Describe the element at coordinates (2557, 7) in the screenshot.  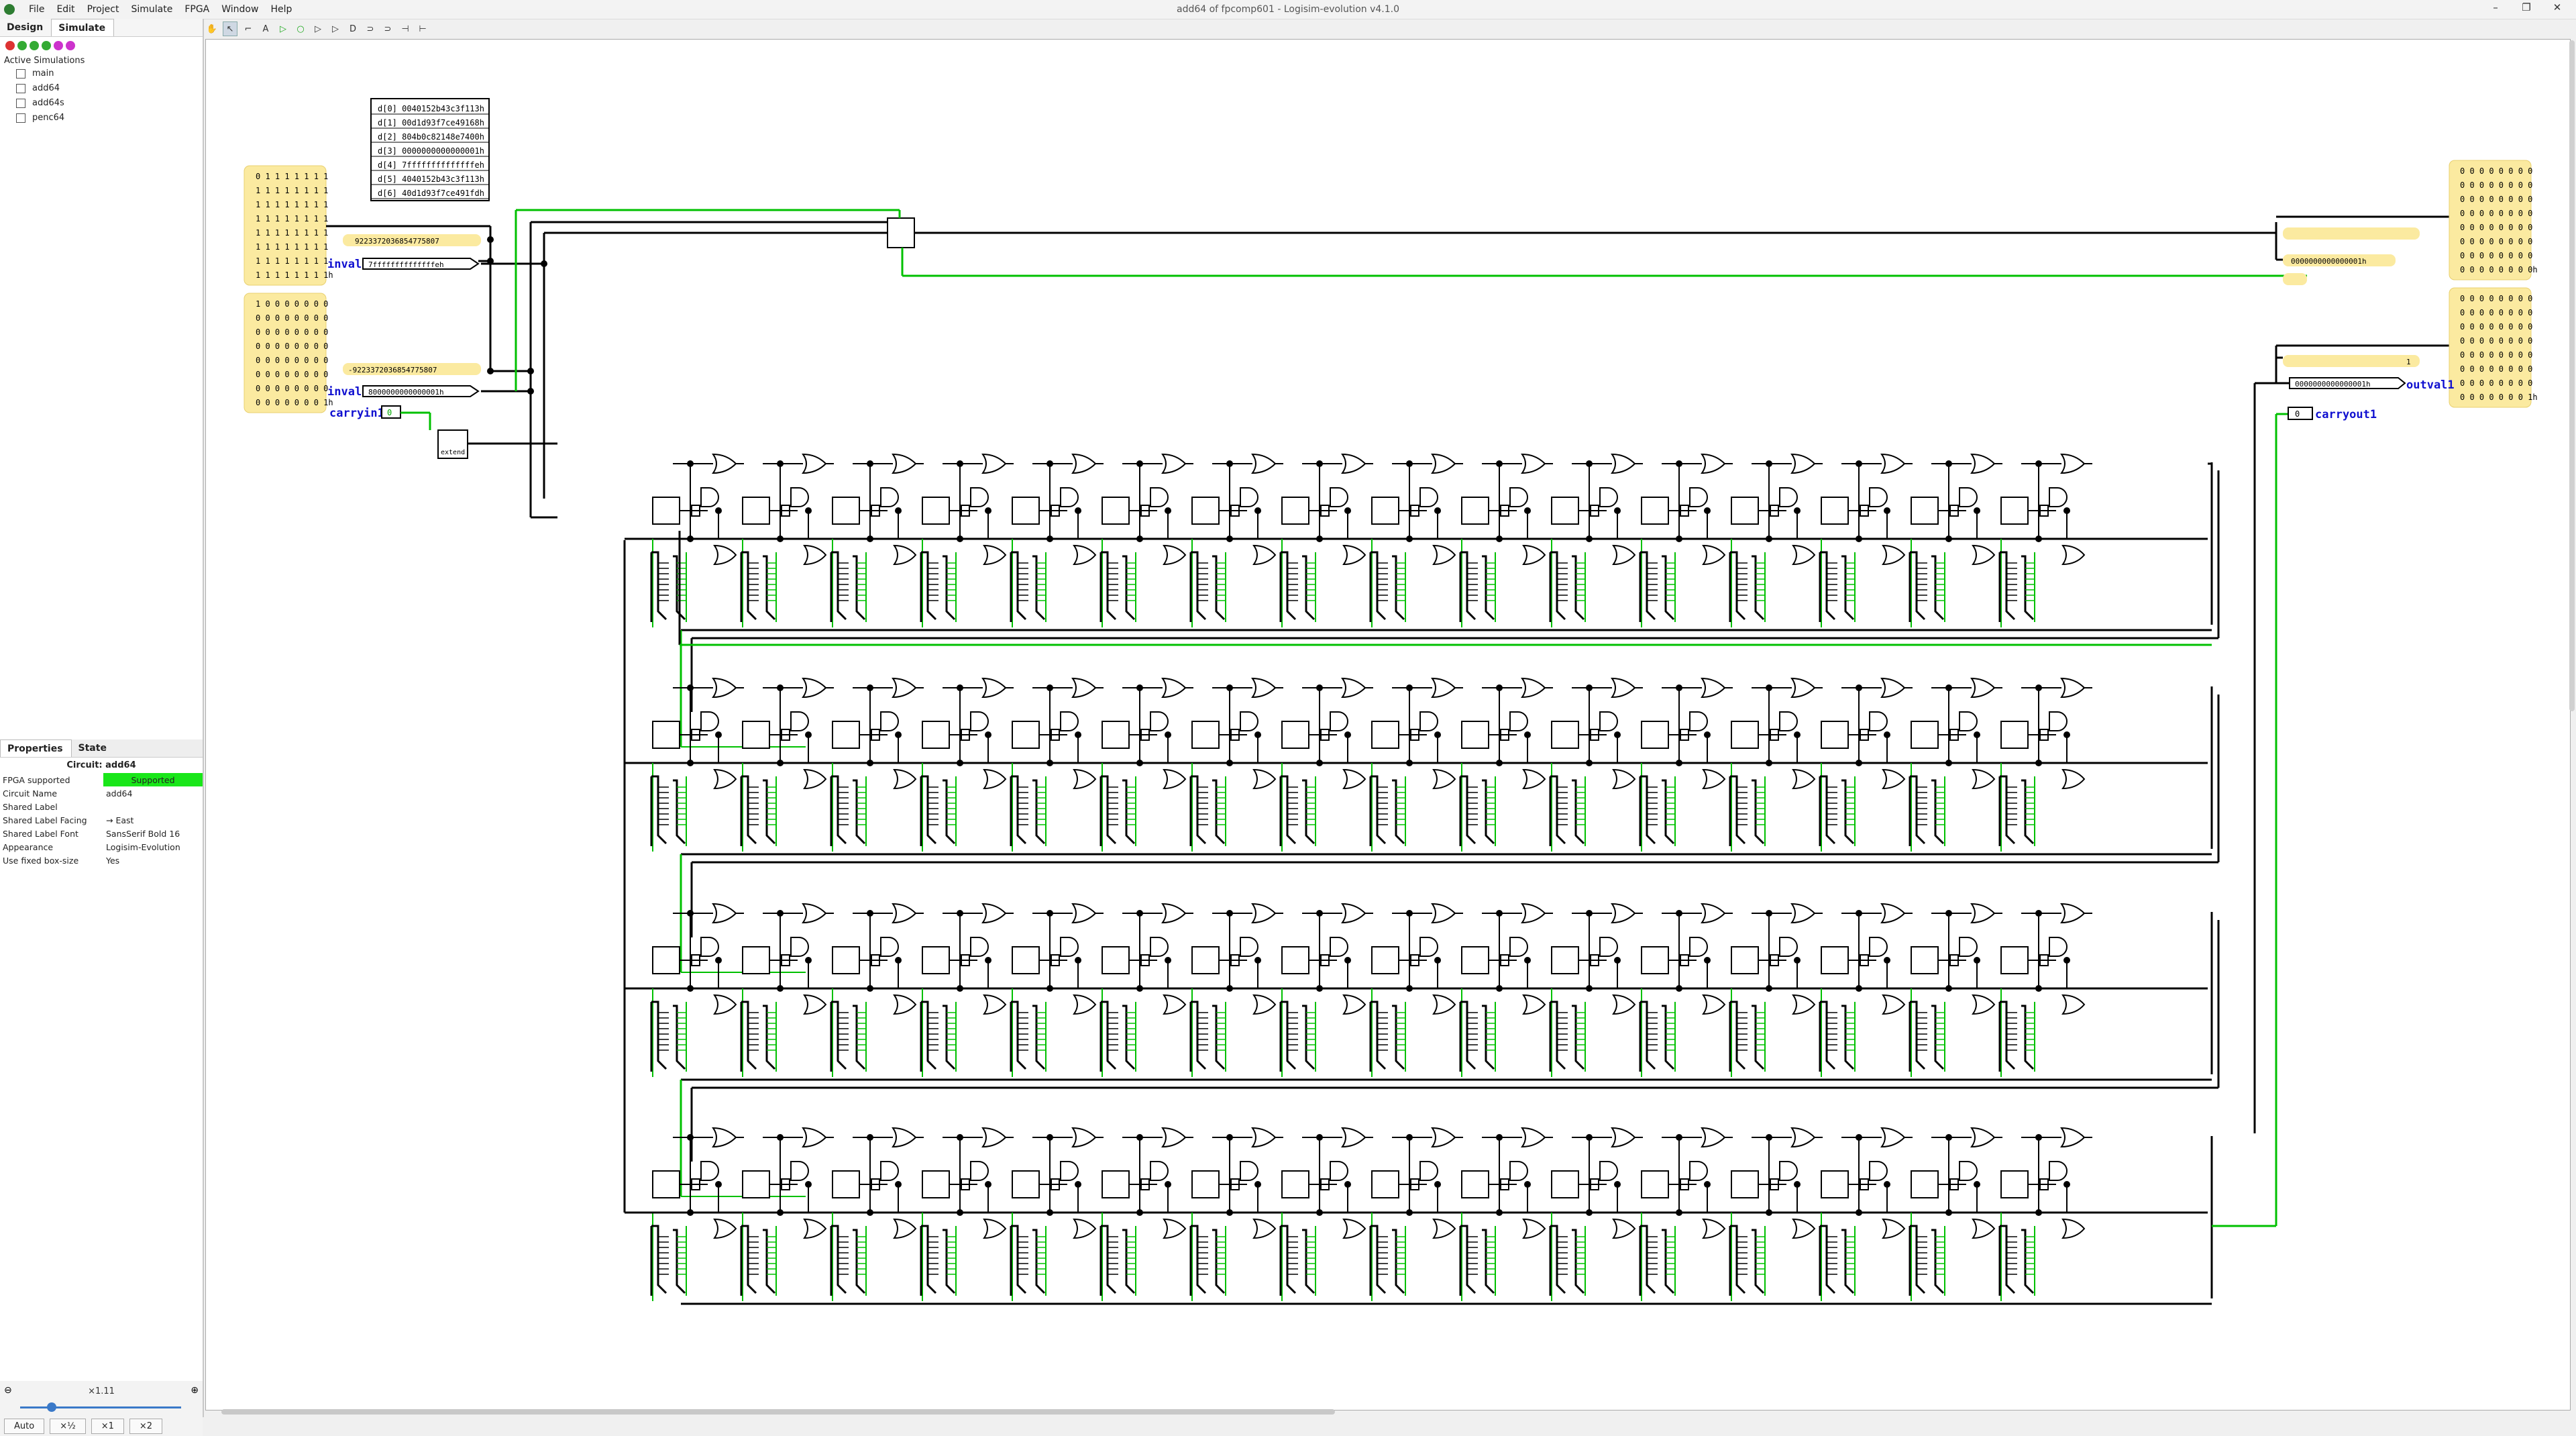
I see `close-button: ✕` at that location.